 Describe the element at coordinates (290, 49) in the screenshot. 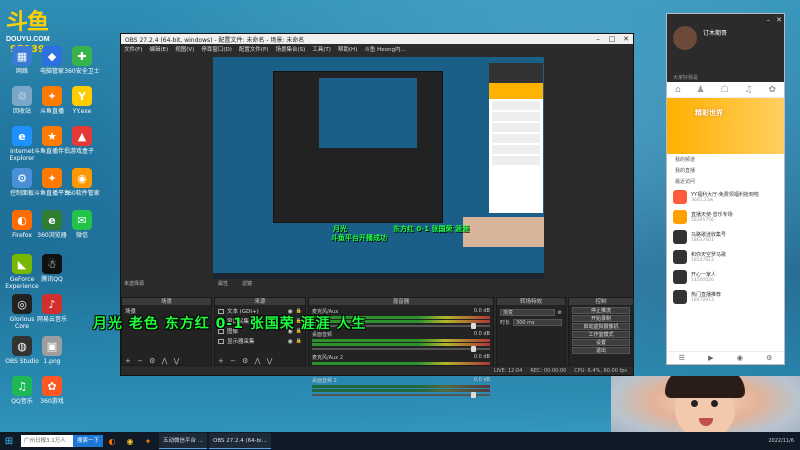

I see `menu-item: 场景集合(S)` at that location.